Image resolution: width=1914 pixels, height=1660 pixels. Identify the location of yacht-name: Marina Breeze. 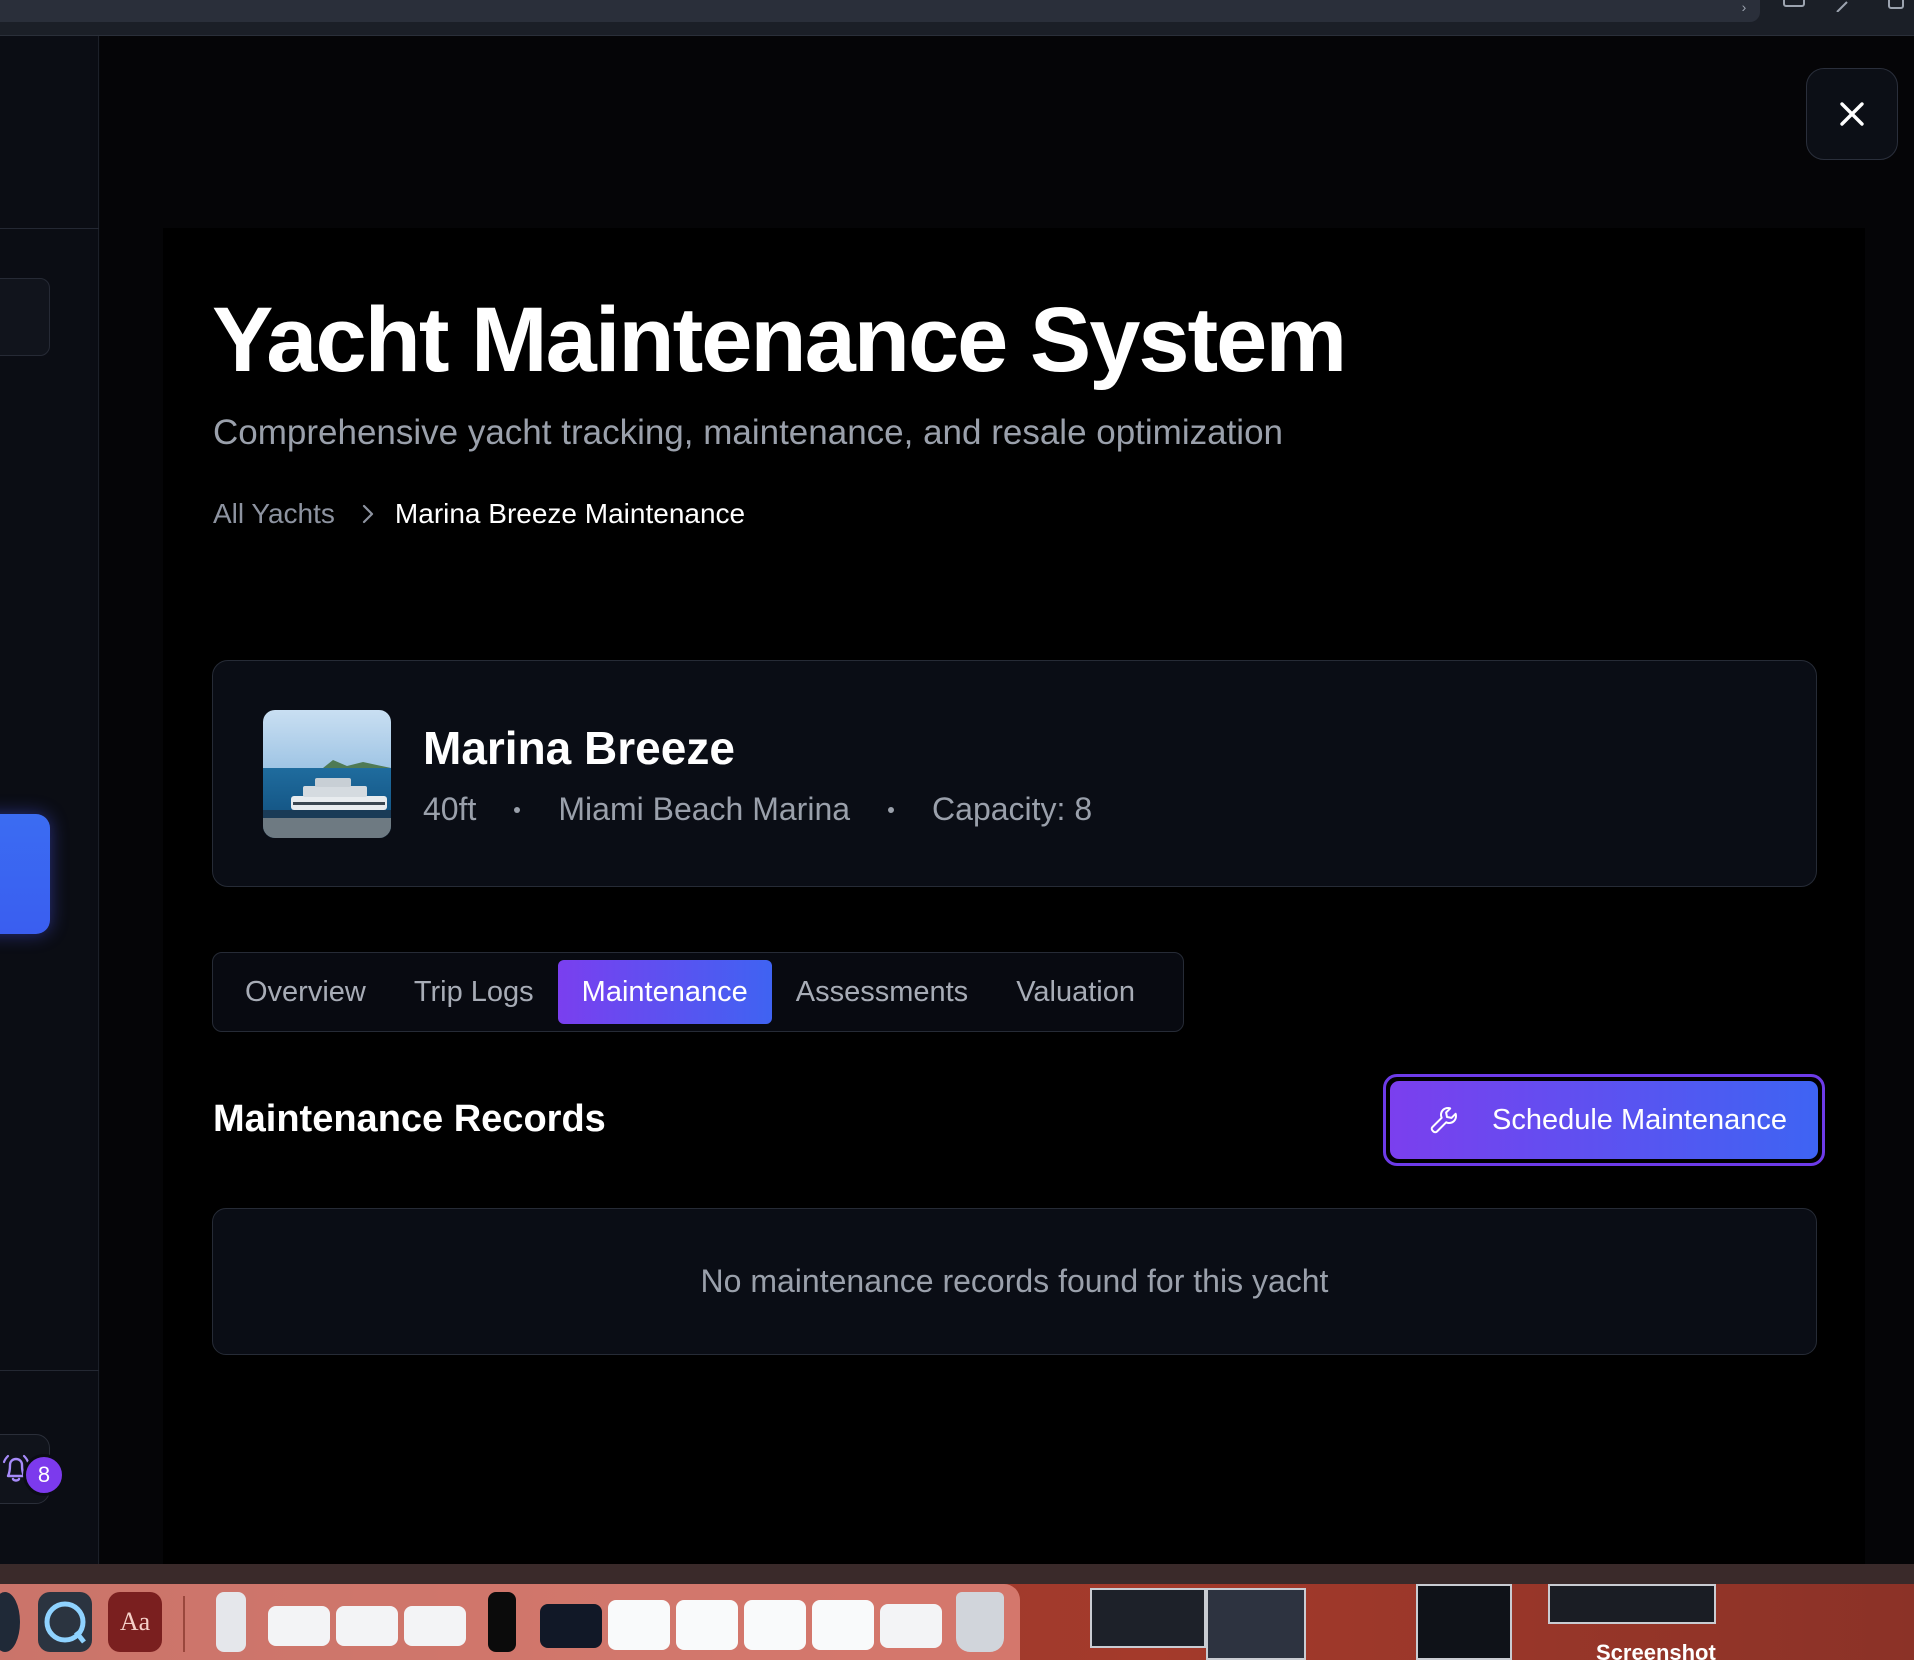
(579, 748).